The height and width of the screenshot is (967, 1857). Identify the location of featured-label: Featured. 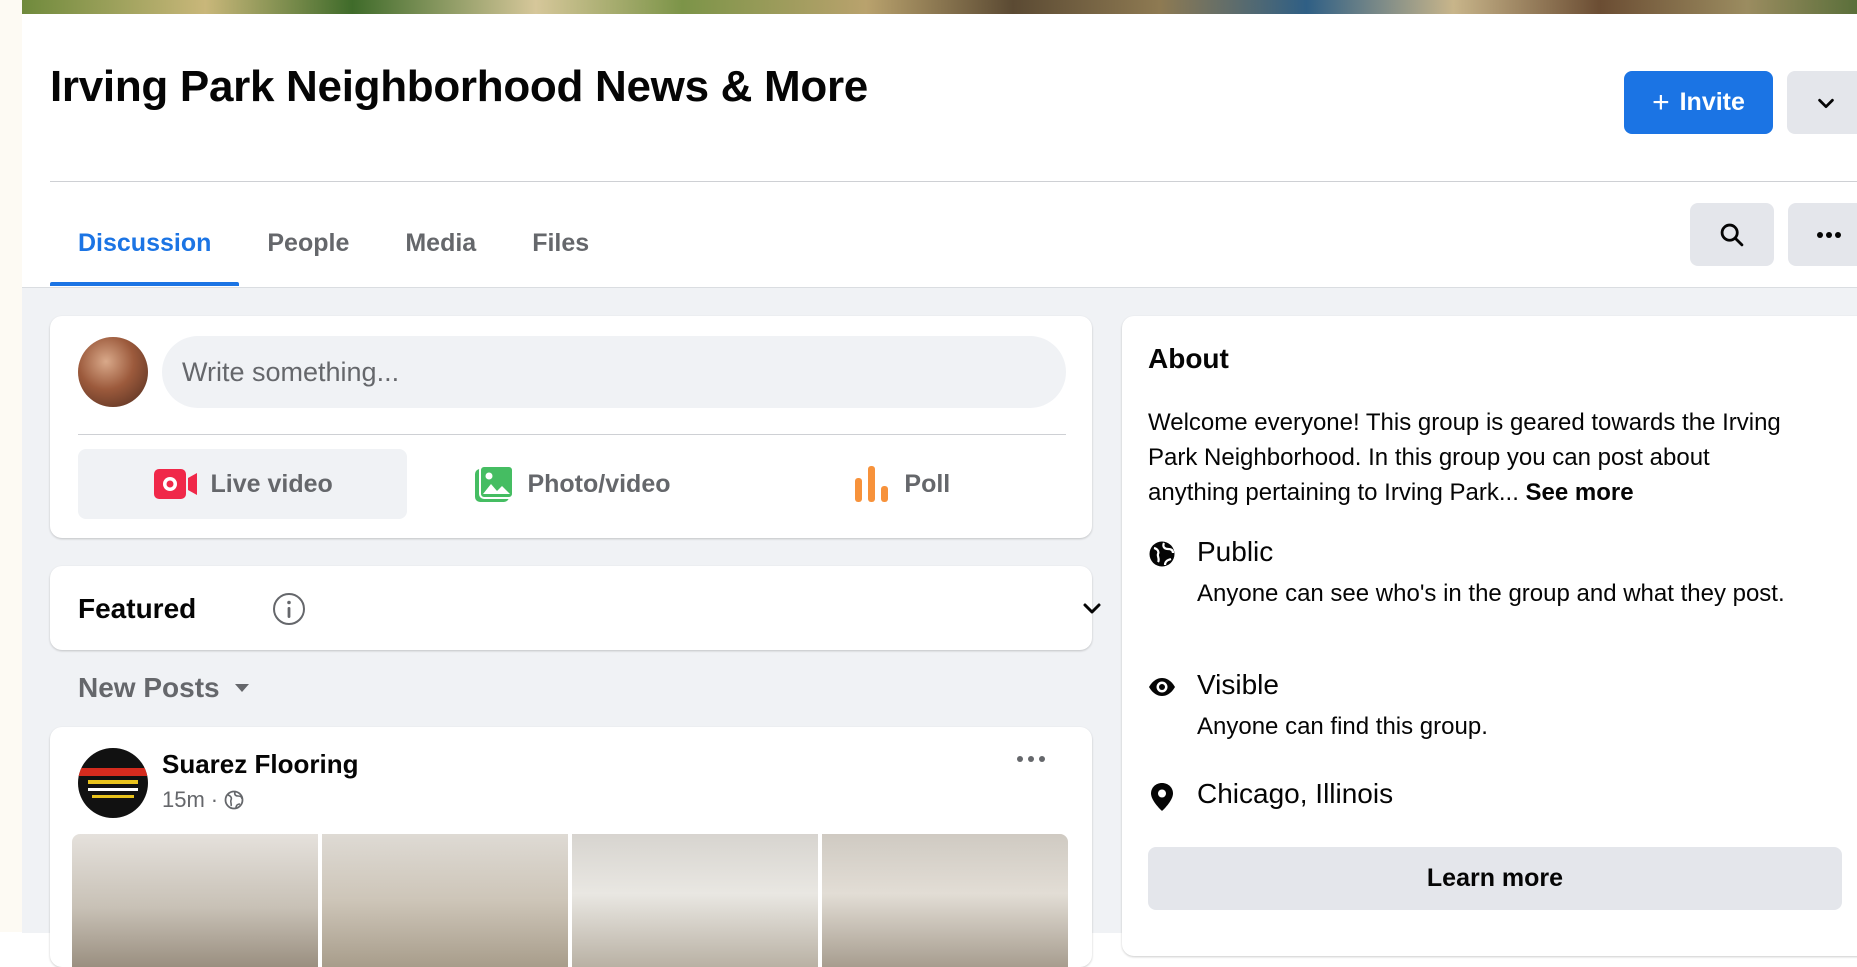
(137, 608).